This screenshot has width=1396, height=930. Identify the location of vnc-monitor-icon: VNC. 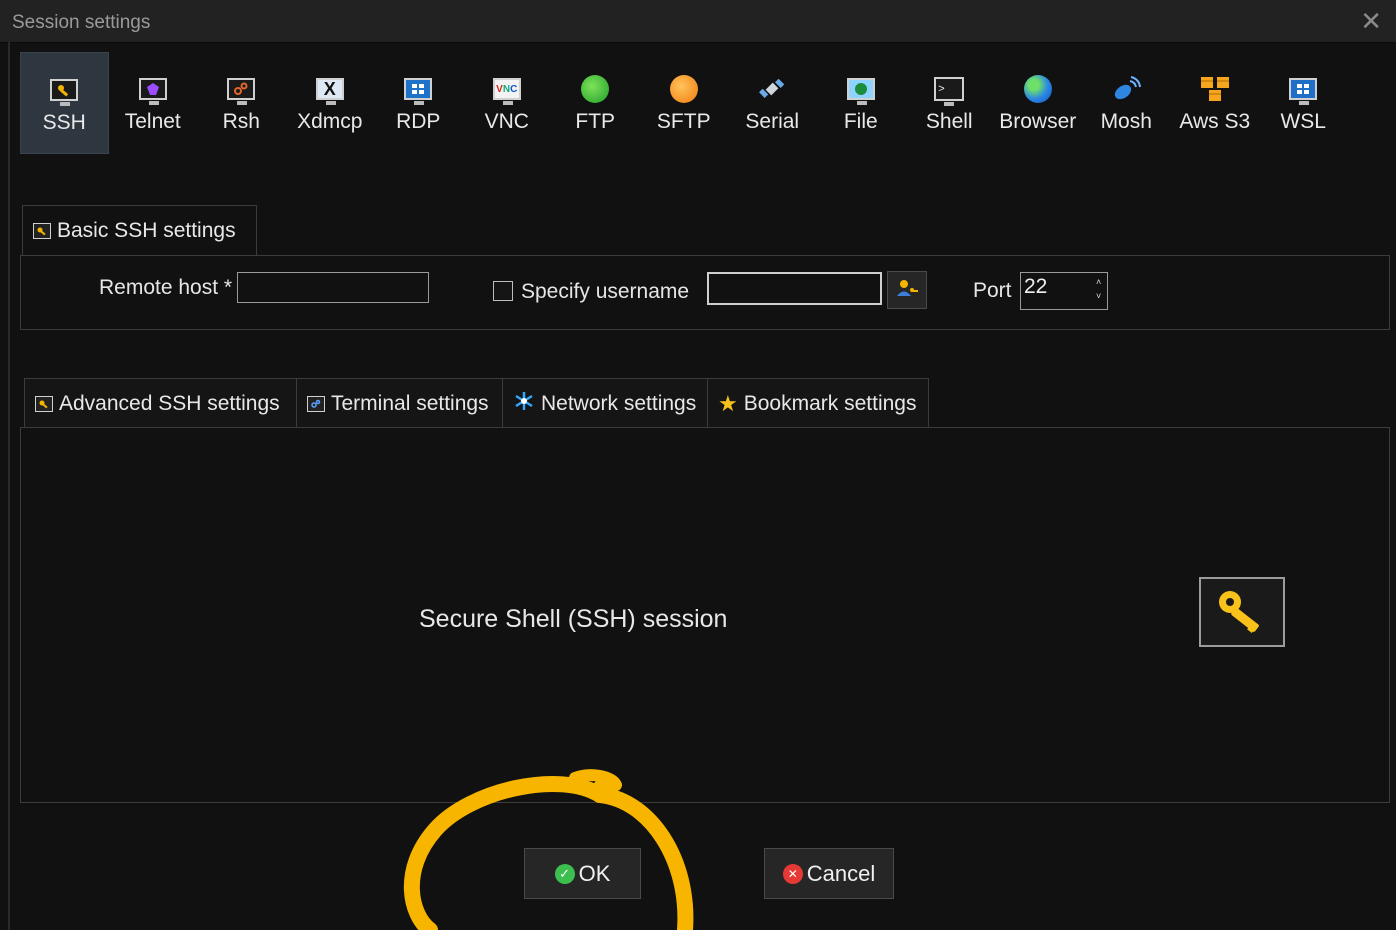
(507, 89).